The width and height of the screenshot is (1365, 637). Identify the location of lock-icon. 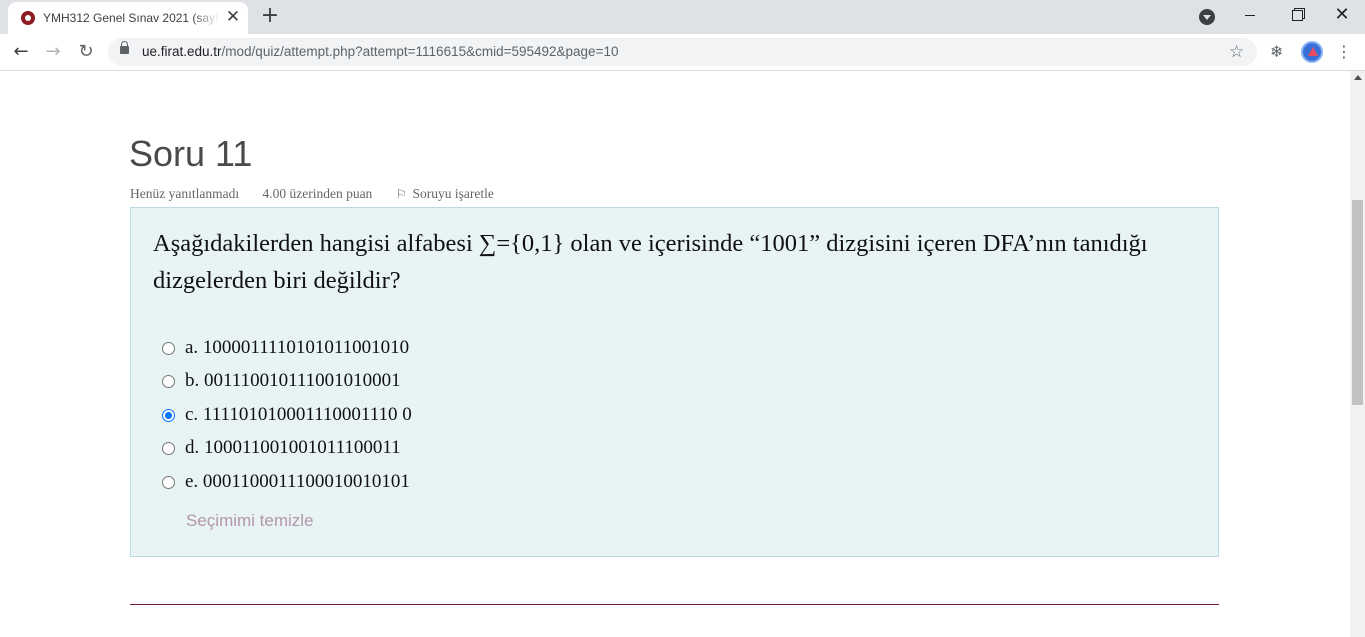
(124, 47).